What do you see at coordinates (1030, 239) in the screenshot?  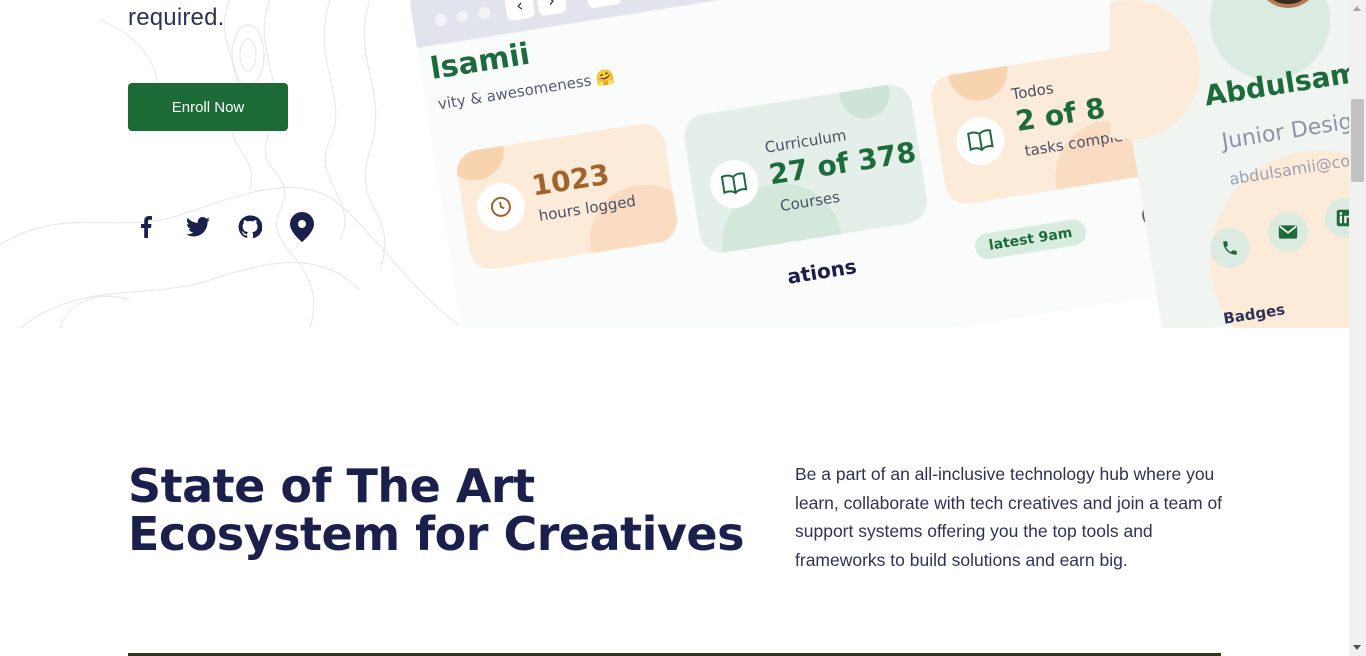 I see `latest-badge: latest 9am` at bounding box center [1030, 239].